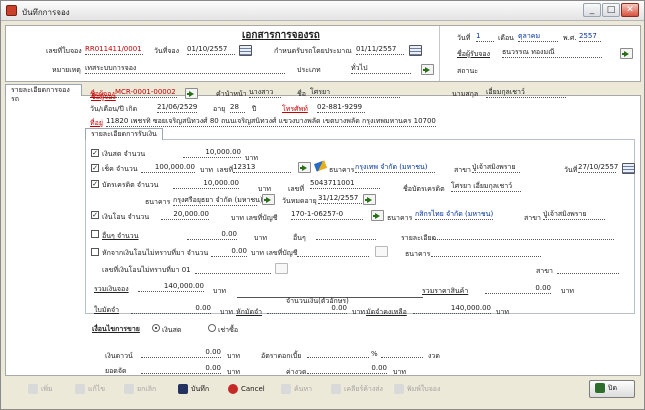 This screenshot has height=410, width=645. I want to click on month-label: เดือน, so click(506, 38).